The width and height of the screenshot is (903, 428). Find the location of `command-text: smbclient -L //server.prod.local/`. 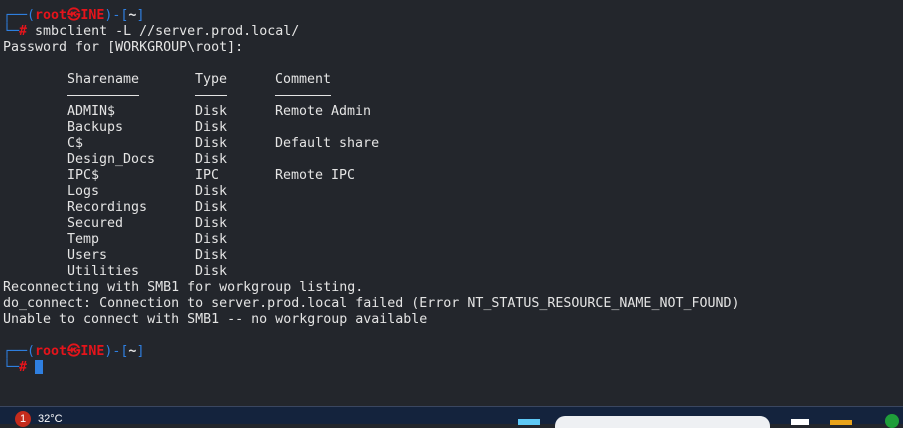

command-text: smbclient -L //server.prod.local/ is located at coordinates (167, 31).